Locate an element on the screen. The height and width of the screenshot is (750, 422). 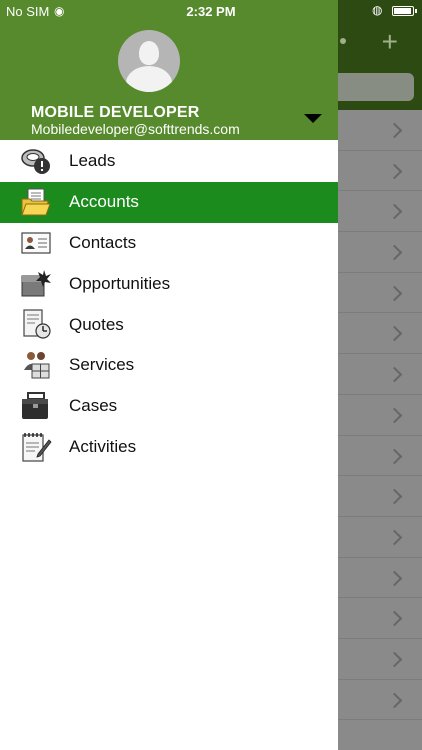
menu-item-accounts: Accounts is located at coordinates (169, 202).